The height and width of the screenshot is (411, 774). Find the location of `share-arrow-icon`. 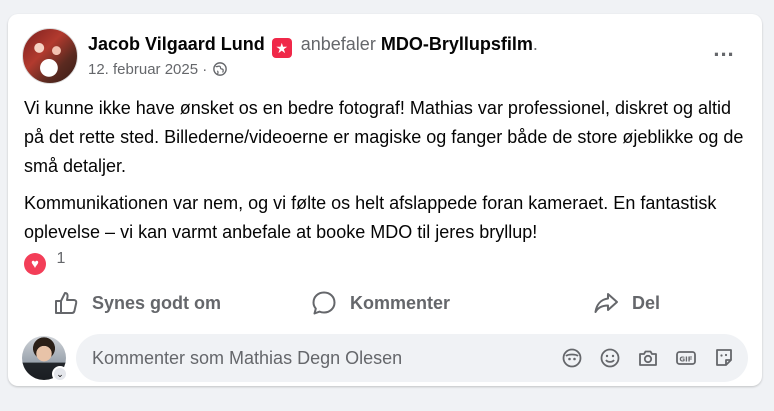

share-arrow-icon is located at coordinates (606, 303).